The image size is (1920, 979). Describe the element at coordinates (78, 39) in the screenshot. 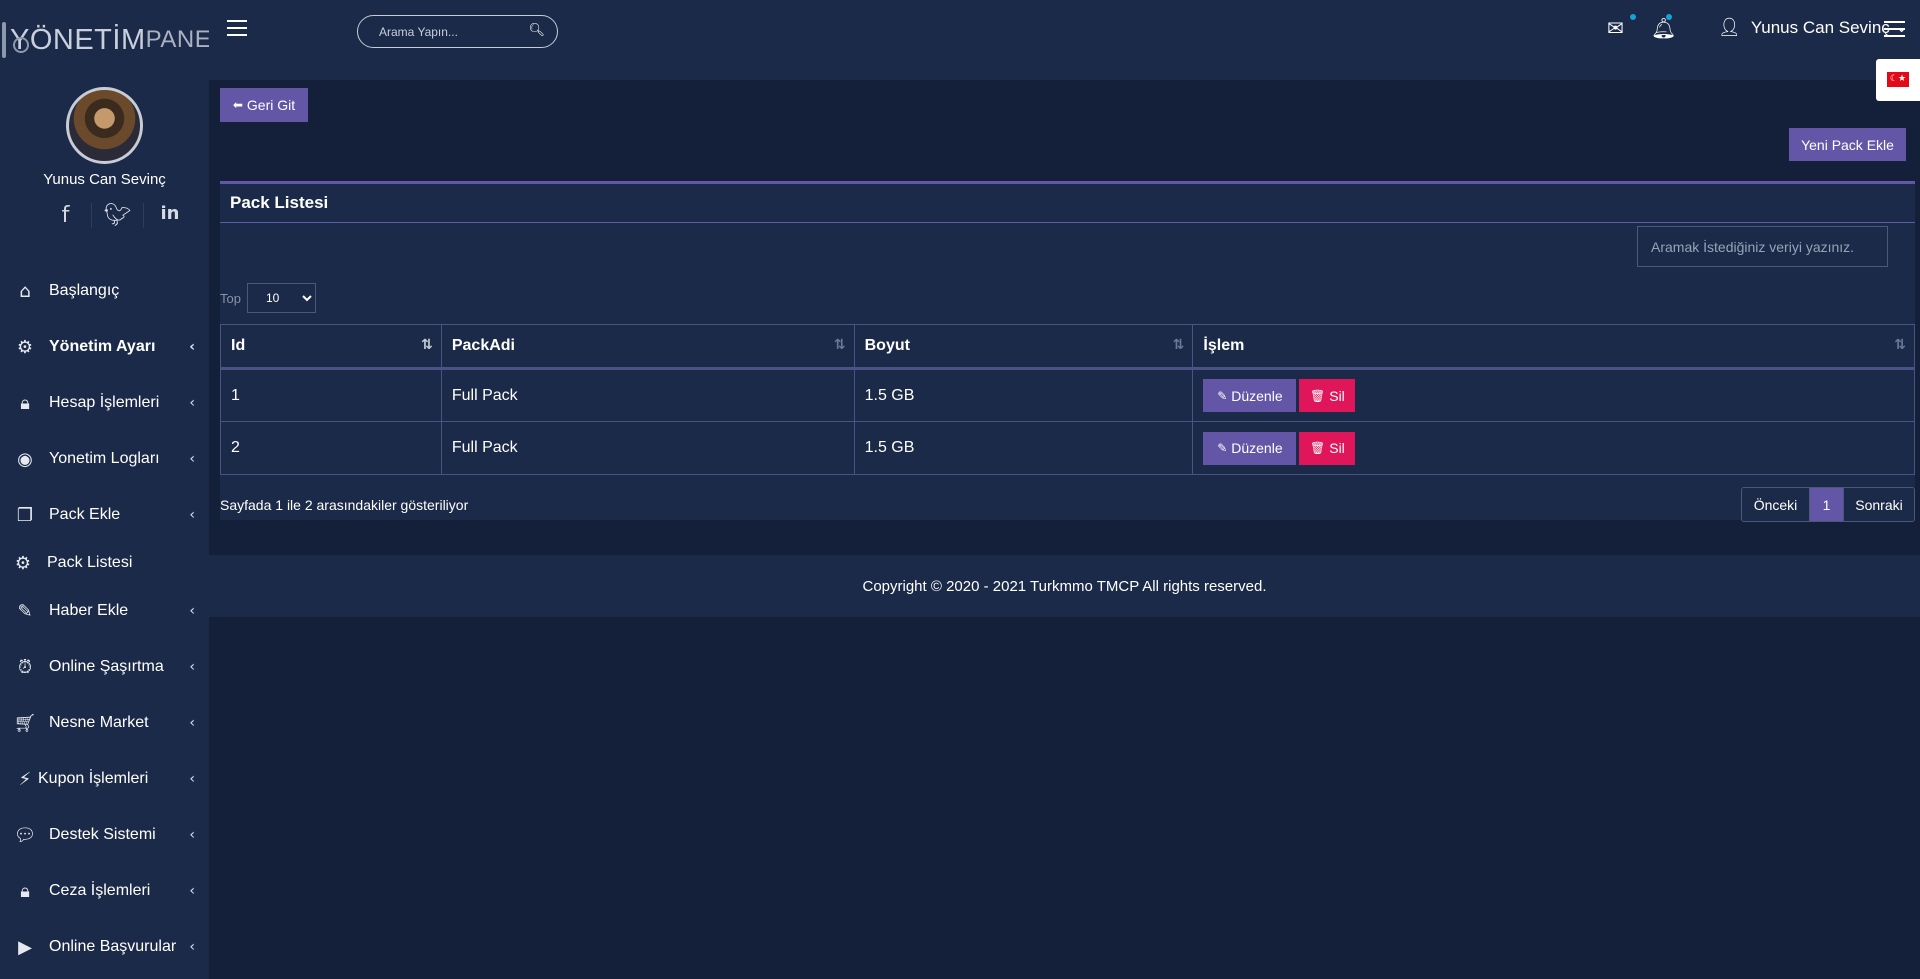

I see `logo-text-bold: YÖNETİM` at that location.